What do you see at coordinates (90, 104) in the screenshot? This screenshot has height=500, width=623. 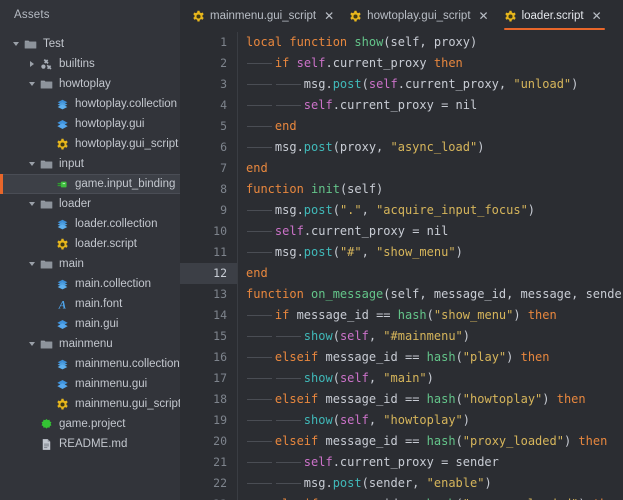 I see `tree-item-howtoplay-collection: howtoplay.collection` at bounding box center [90, 104].